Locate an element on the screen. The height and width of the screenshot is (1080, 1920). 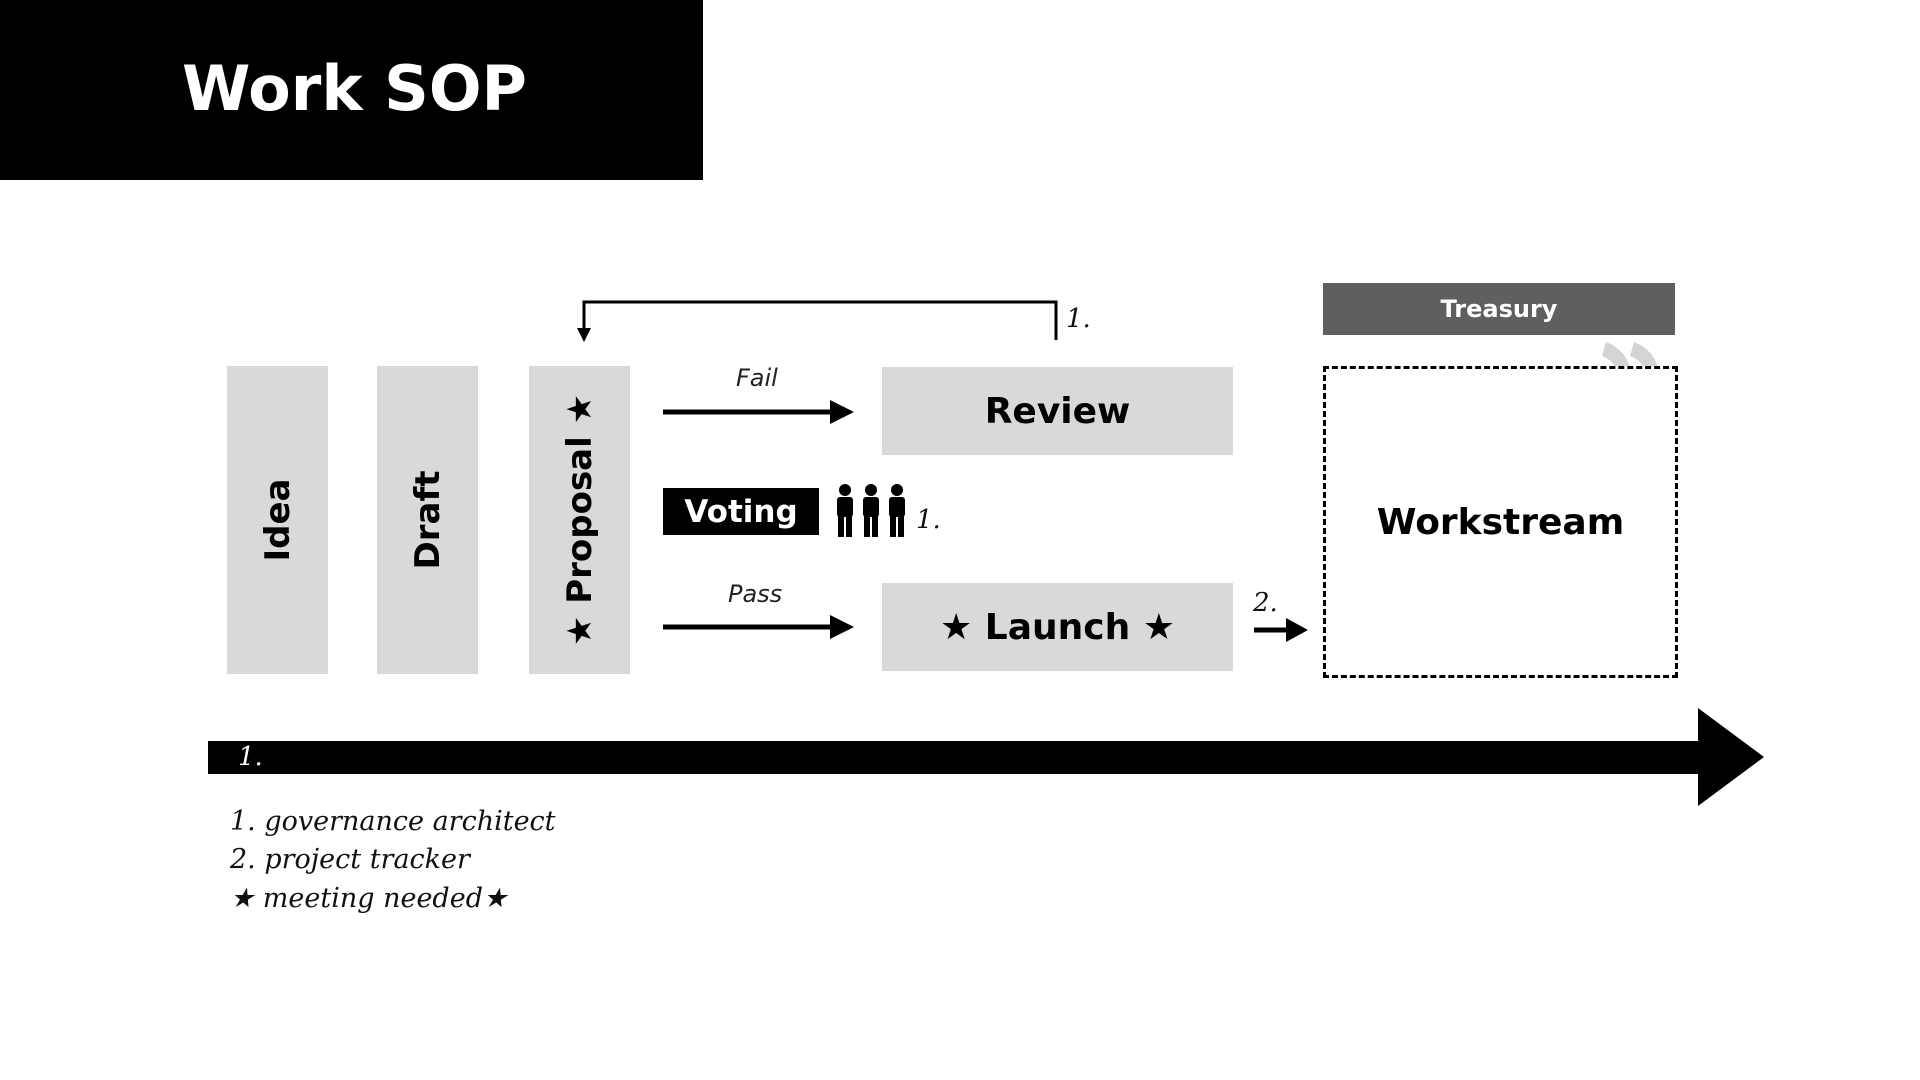
timeline-note: 1. is located at coordinates (250, 757).